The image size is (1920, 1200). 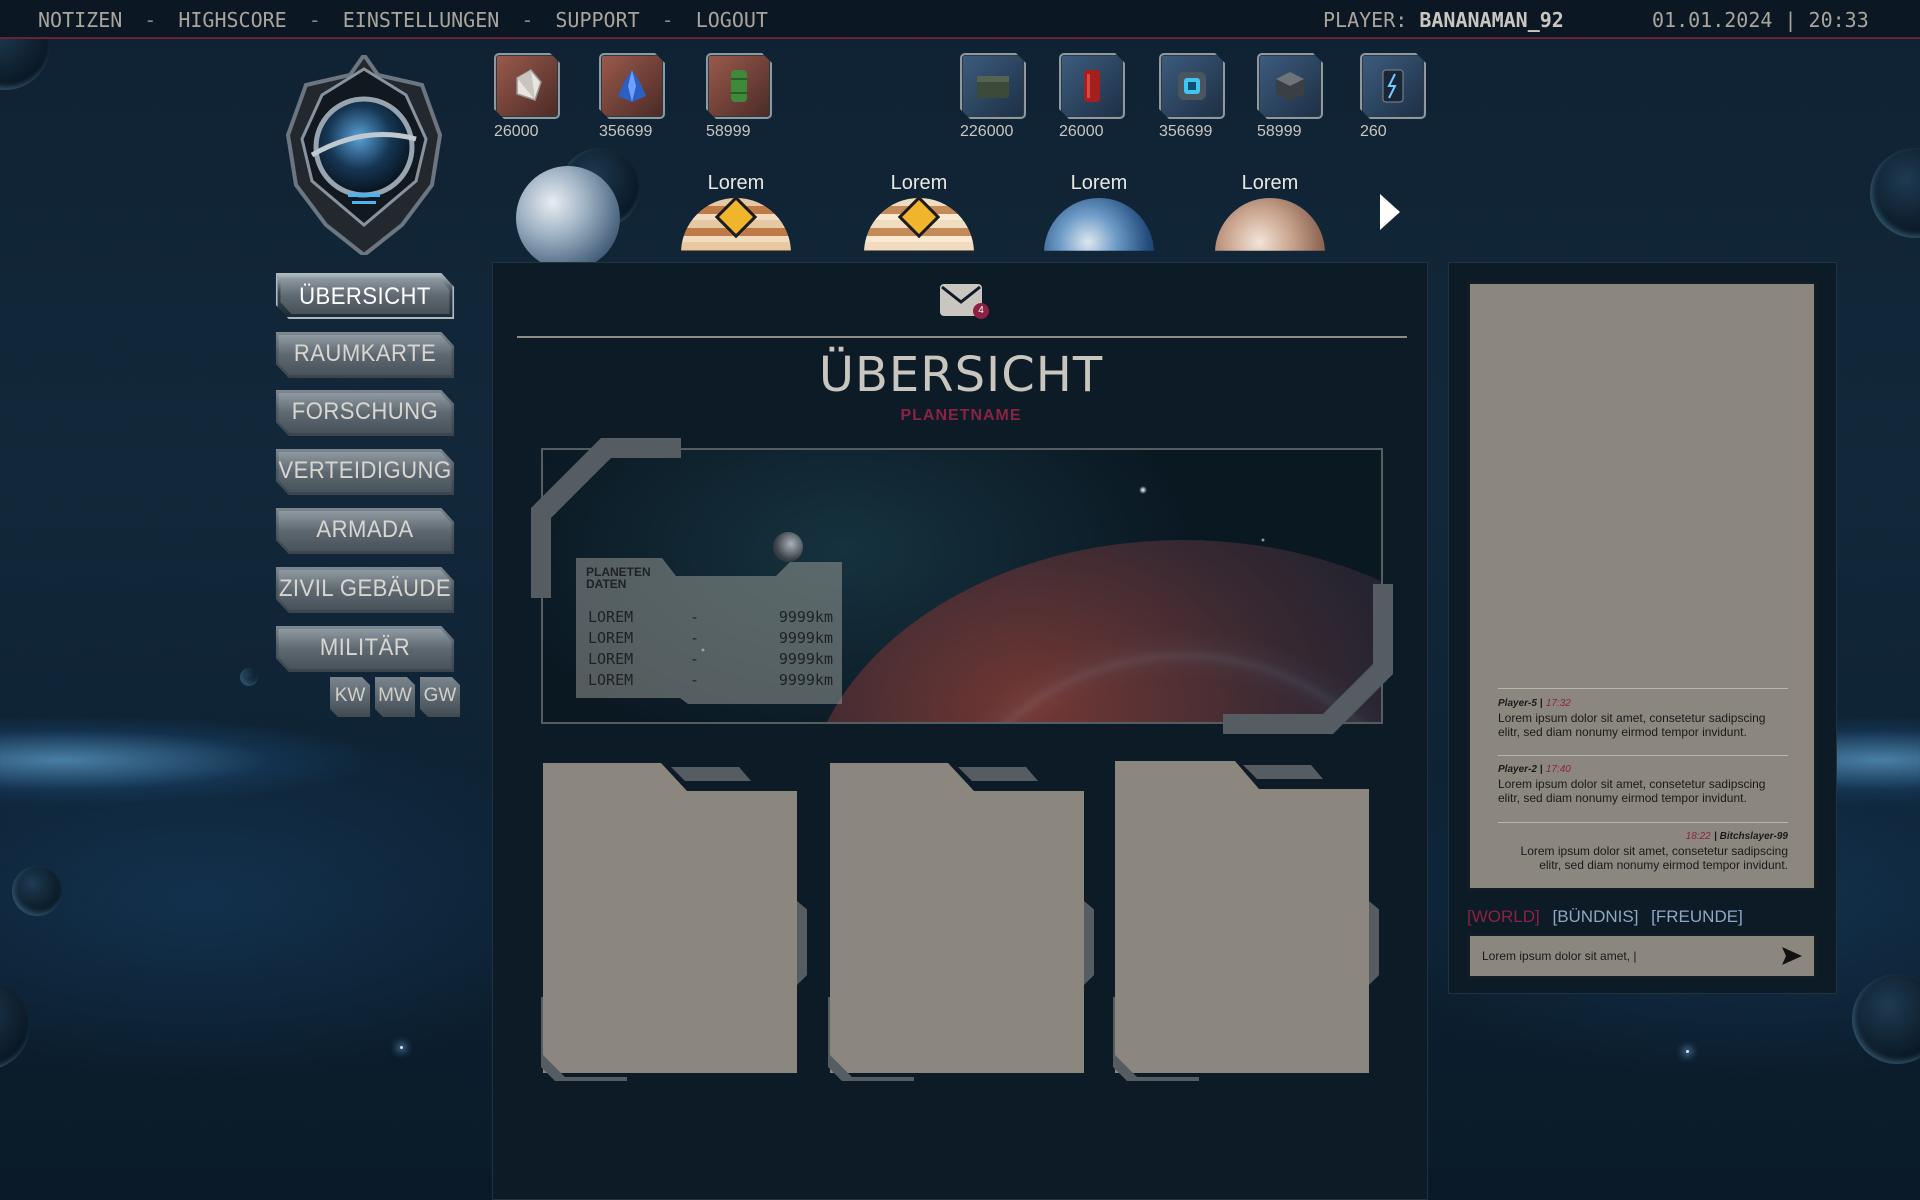 I want to click on resource-value: 260, so click(x=1373, y=131).